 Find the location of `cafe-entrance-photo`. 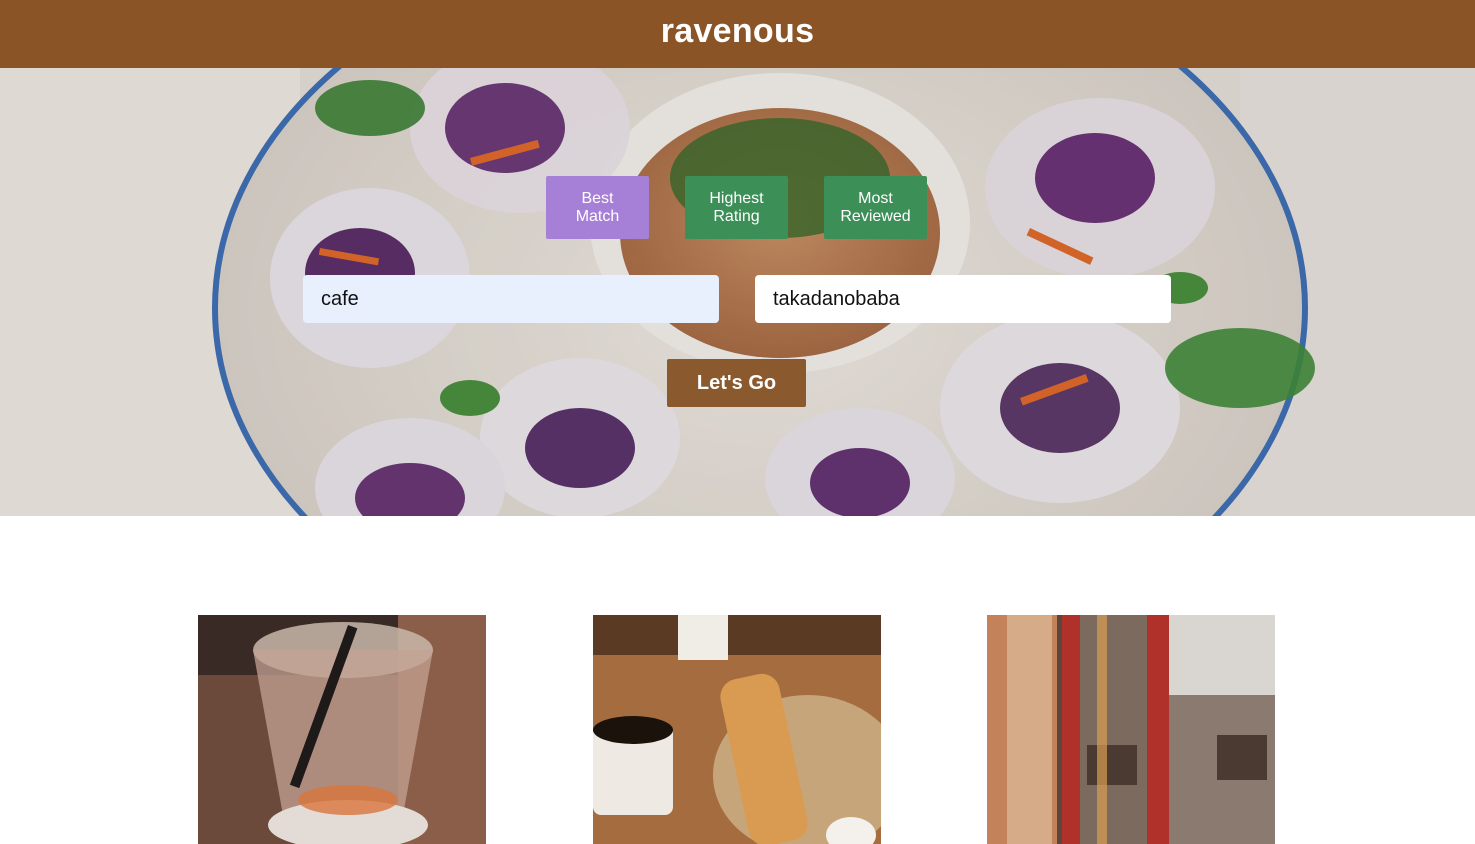

cafe-entrance-photo is located at coordinates (1131, 729).